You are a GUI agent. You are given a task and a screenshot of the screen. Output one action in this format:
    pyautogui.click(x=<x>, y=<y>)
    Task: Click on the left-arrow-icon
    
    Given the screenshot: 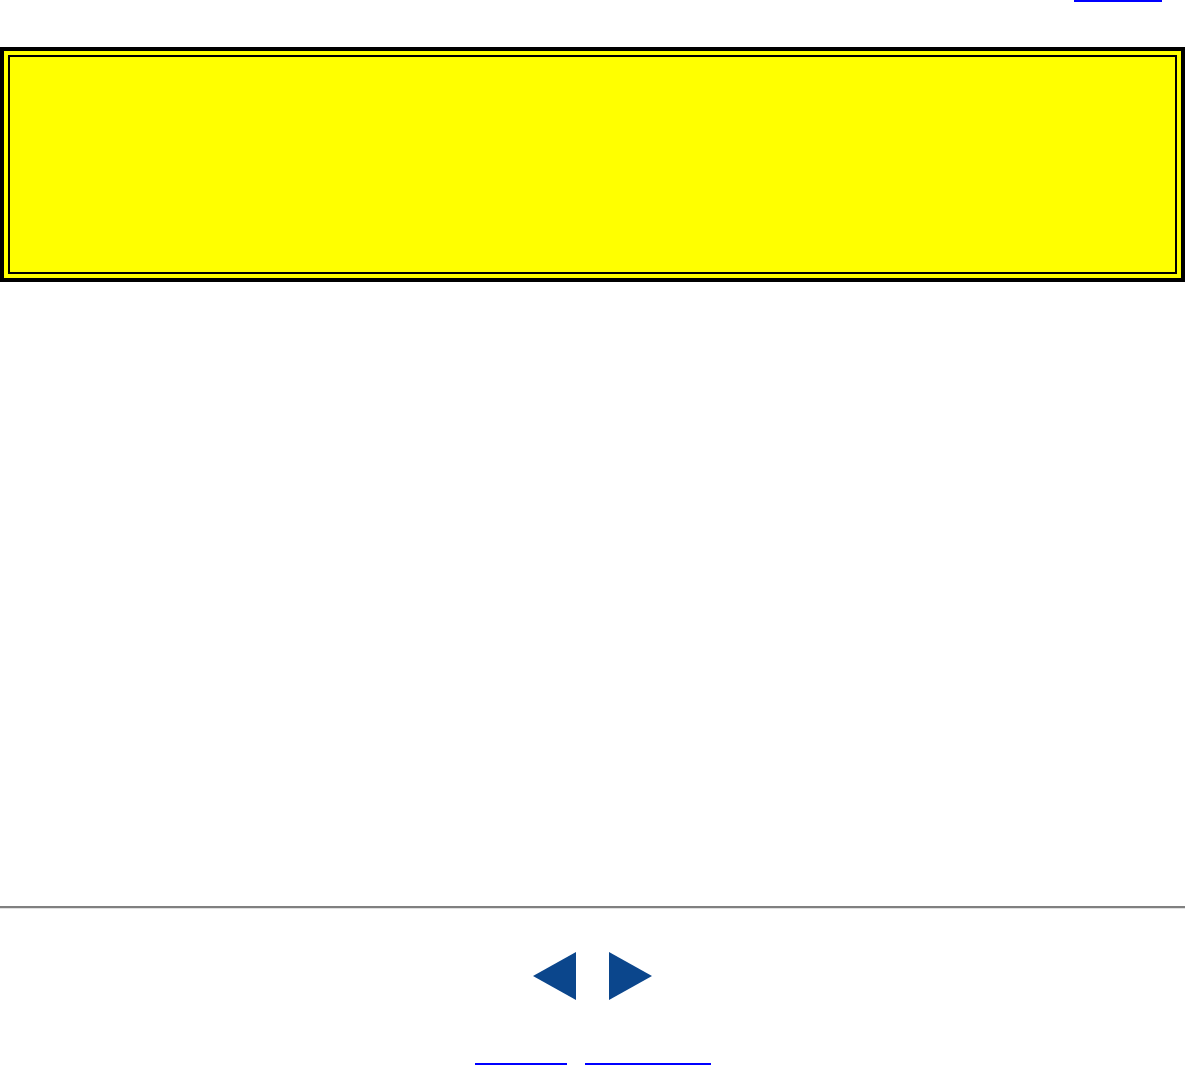 What is the action you would take?
    pyautogui.click(x=554, y=976)
    